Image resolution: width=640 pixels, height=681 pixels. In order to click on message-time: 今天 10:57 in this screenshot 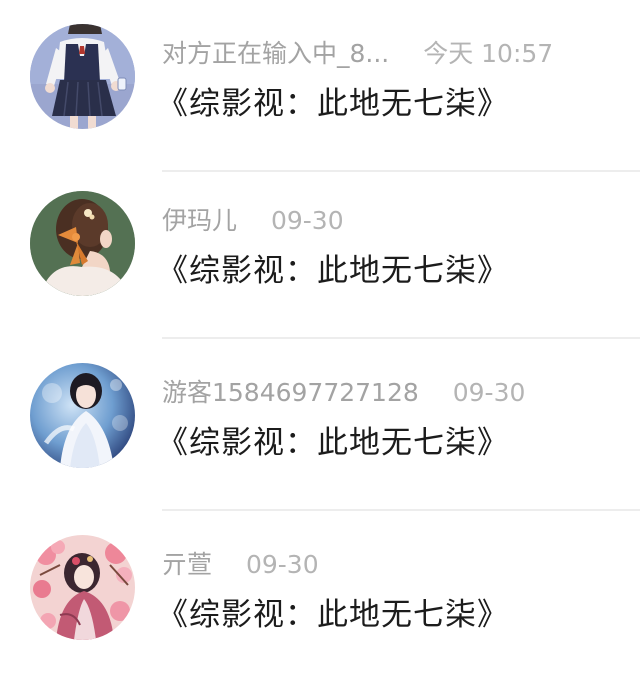, I will do `click(488, 53)`.